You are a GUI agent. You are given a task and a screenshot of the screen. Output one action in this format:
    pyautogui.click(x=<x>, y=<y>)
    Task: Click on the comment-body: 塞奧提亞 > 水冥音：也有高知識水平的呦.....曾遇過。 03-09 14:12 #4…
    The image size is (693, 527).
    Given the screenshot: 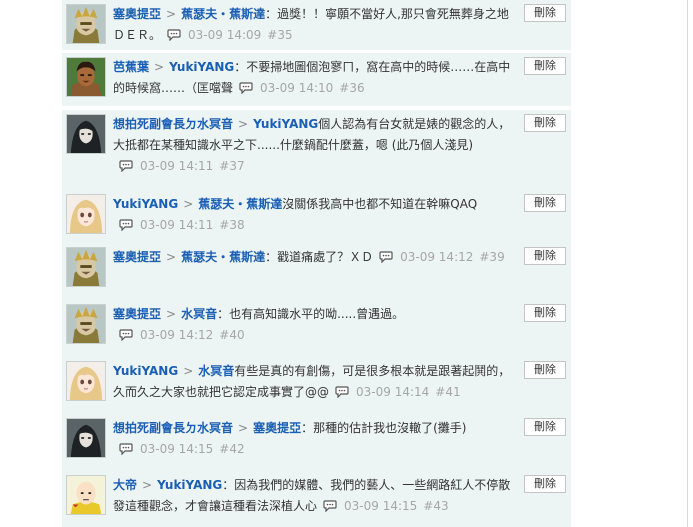 What is the action you would take?
    pyautogui.click(x=313, y=325)
    